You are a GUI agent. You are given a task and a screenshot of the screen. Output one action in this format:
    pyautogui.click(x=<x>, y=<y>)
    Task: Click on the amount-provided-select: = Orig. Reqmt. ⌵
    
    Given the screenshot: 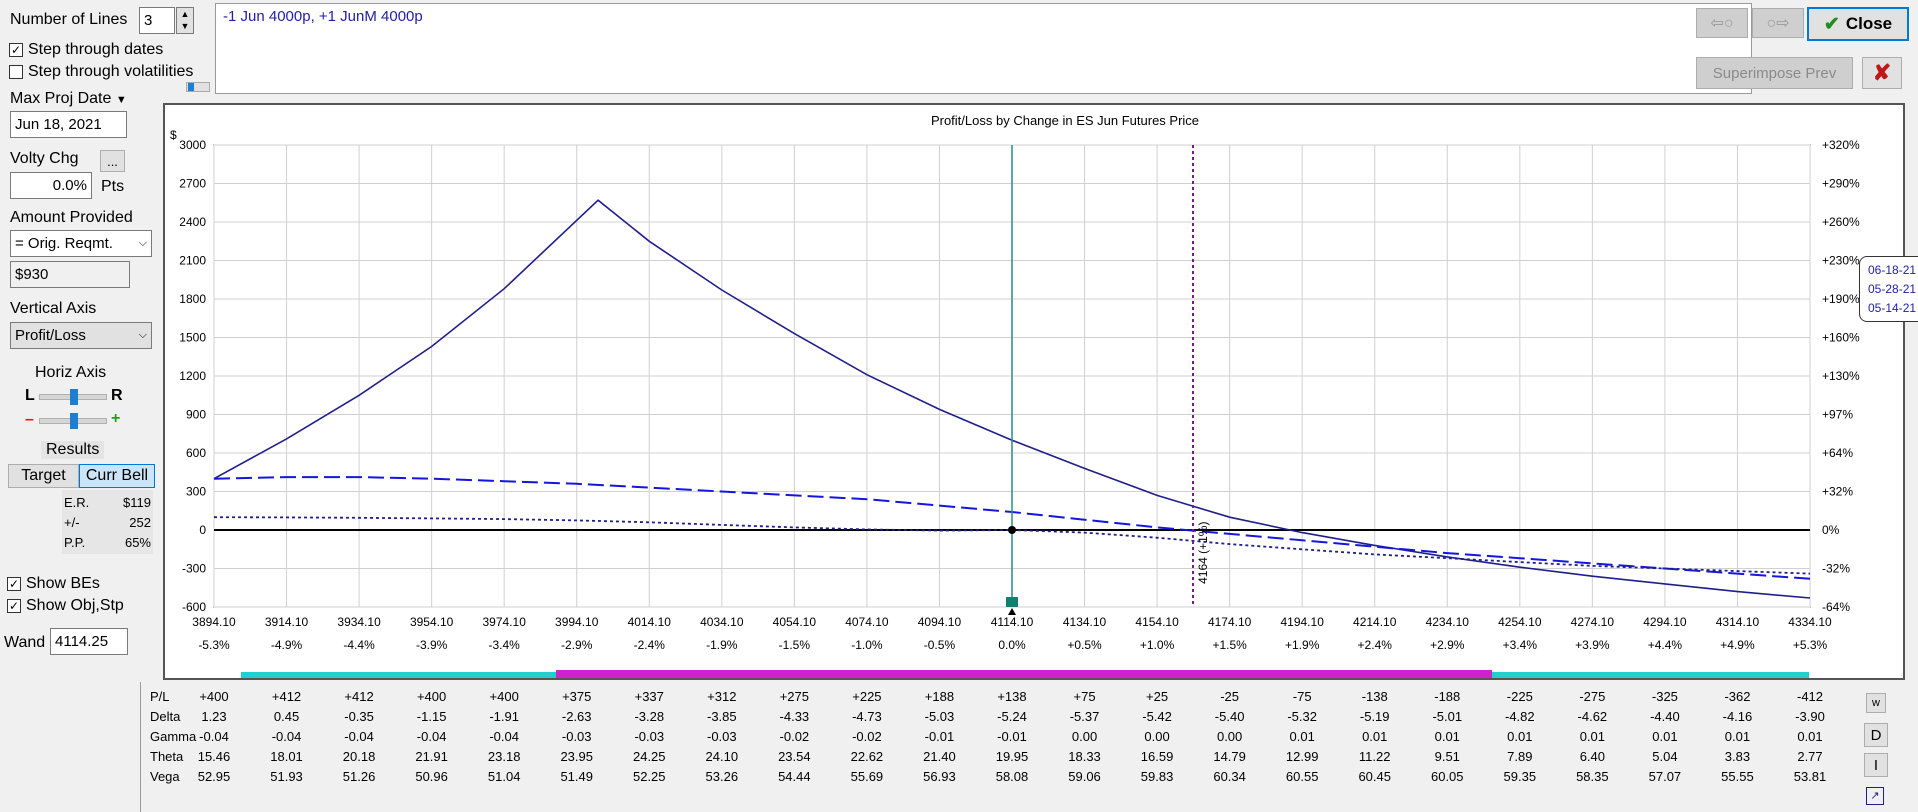 What is the action you would take?
    pyautogui.click(x=81, y=243)
    